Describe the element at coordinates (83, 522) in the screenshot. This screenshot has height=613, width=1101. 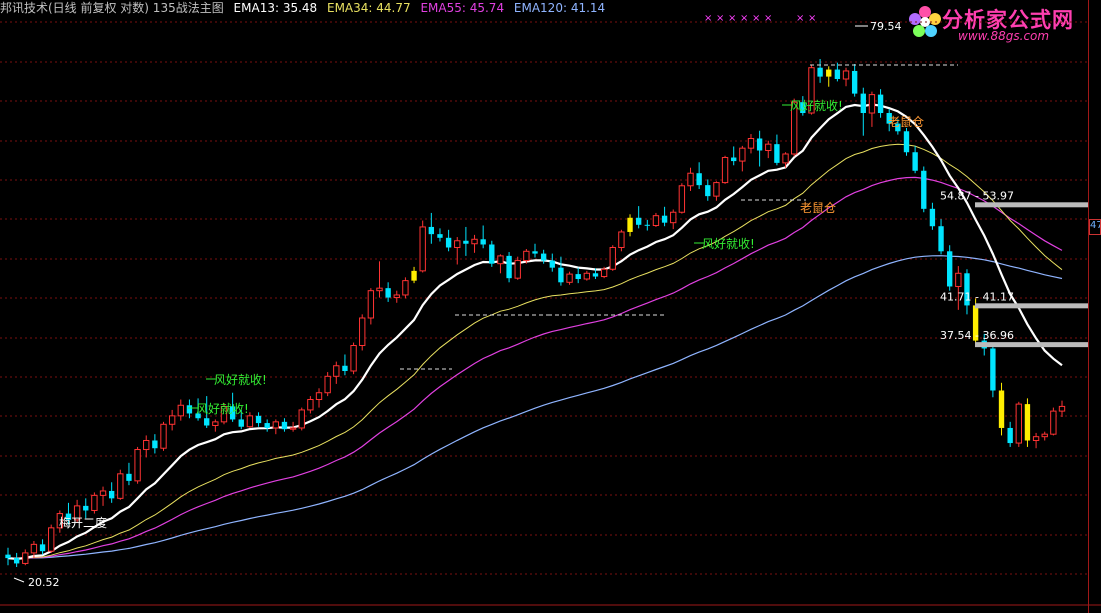
I see `signal-label: 梅开二度` at that location.